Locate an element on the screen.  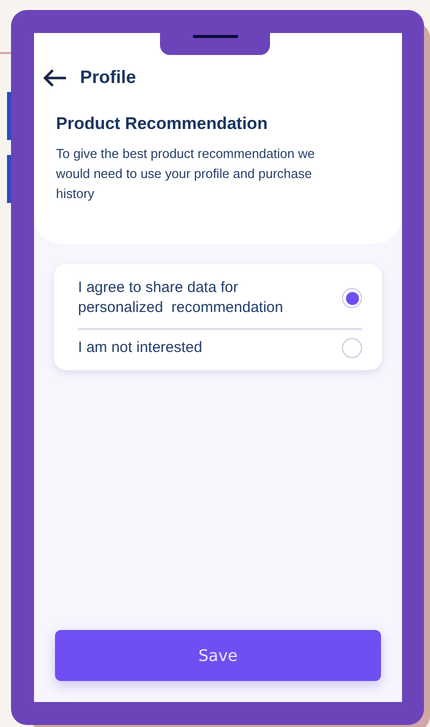
section-title: Product Recommendation is located at coordinates (162, 124).